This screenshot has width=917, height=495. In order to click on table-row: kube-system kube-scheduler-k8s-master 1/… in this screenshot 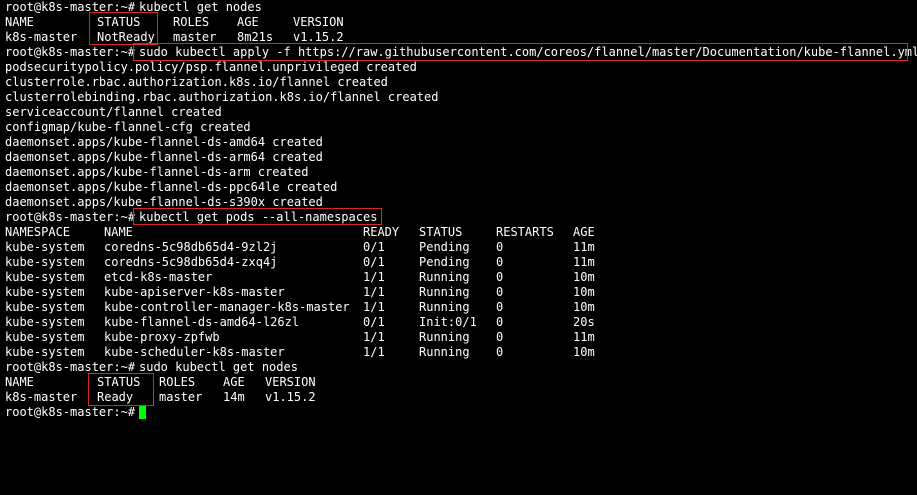, I will do `click(300, 352)`.